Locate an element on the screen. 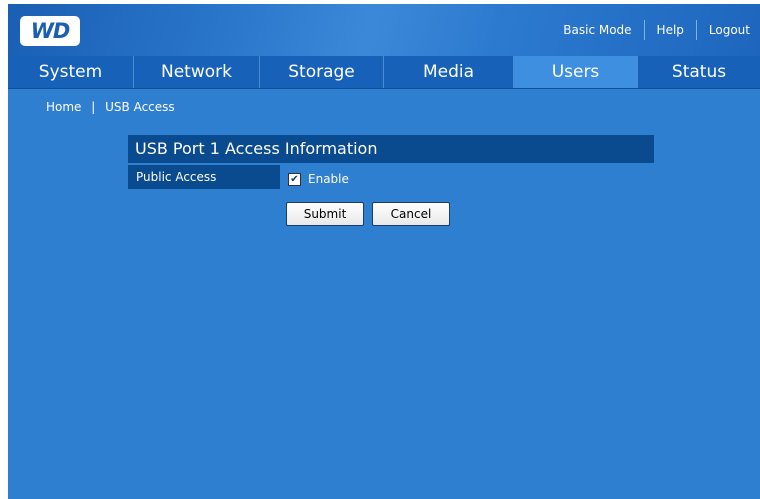 This screenshot has width=760, height=499. breadcrumb-home: Home is located at coordinates (63, 107).